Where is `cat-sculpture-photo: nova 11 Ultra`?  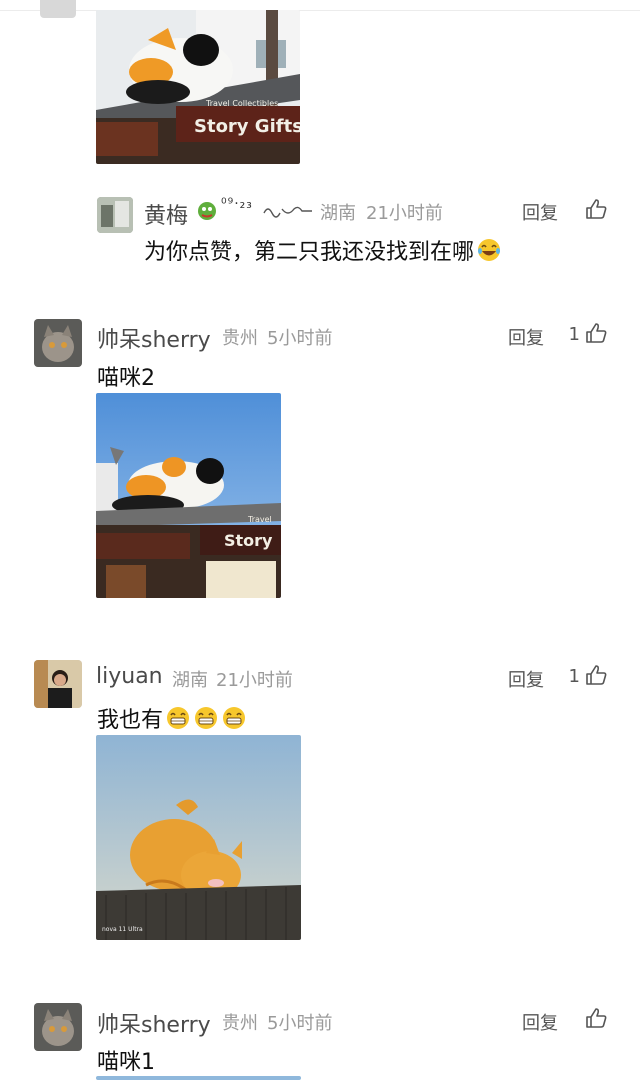
cat-sculpture-photo: nova 11 Ultra is located at coordinates (198, 837).